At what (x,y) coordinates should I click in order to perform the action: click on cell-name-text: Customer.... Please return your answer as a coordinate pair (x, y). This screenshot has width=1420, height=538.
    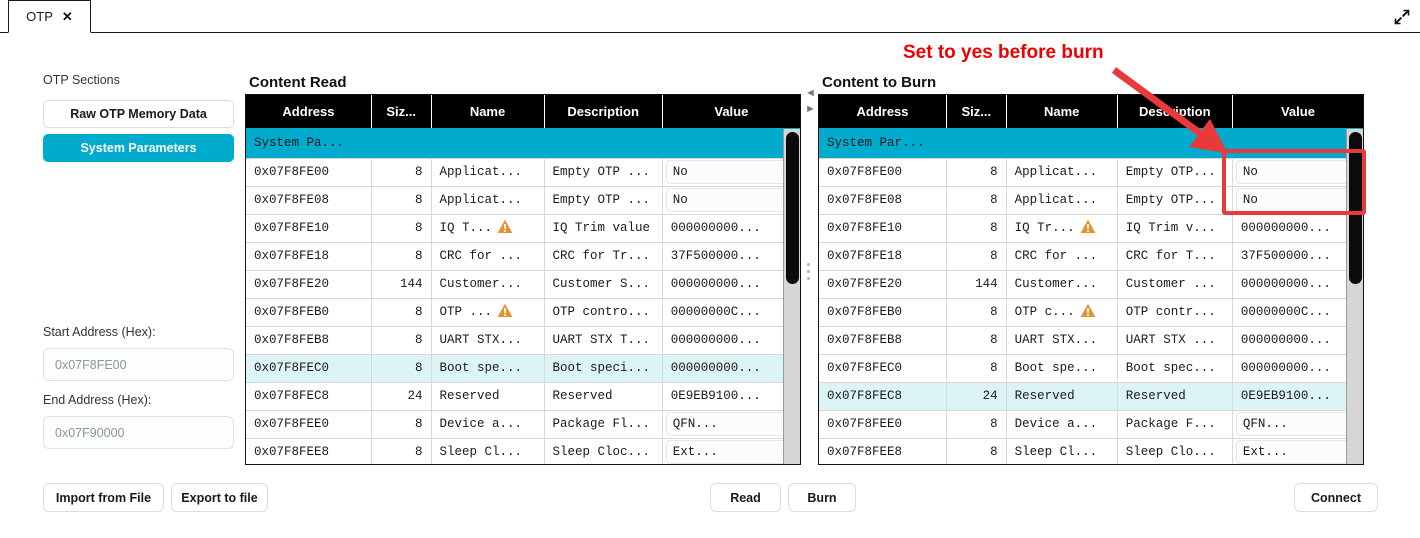
    Looking at the image, I should click on (481, 284).